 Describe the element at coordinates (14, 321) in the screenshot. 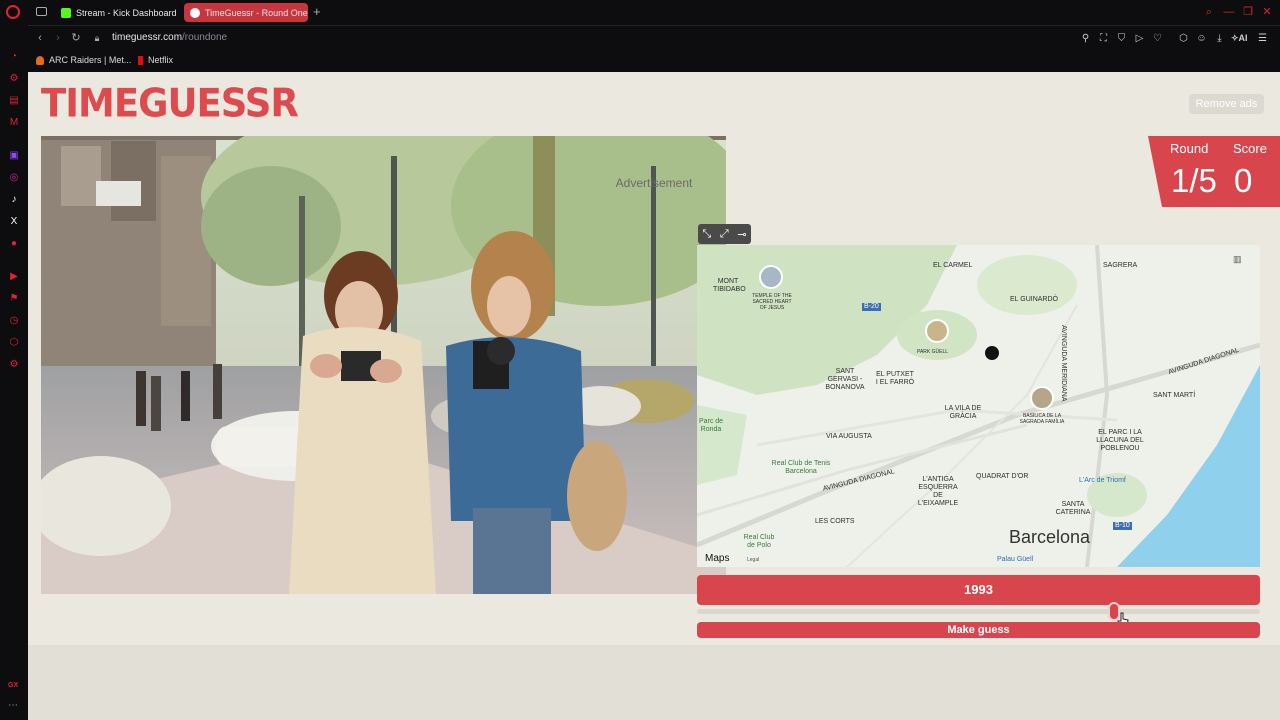

I see `history-icon: ◷` at that location.